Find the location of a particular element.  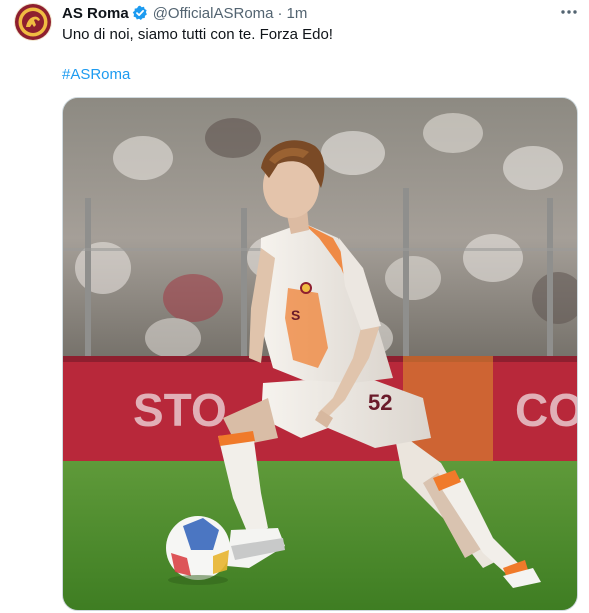

author-name: AS Roma is located at coordinates (95, 13).